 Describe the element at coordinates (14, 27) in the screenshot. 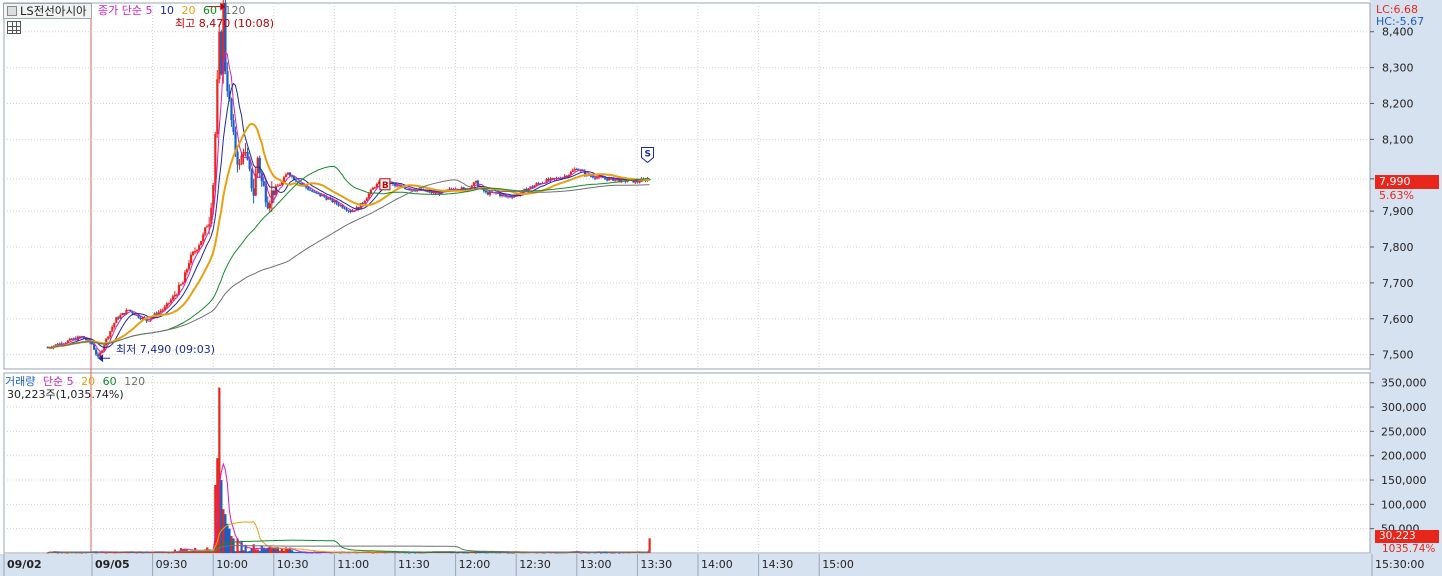

I see `table-grid-icon` at that location.